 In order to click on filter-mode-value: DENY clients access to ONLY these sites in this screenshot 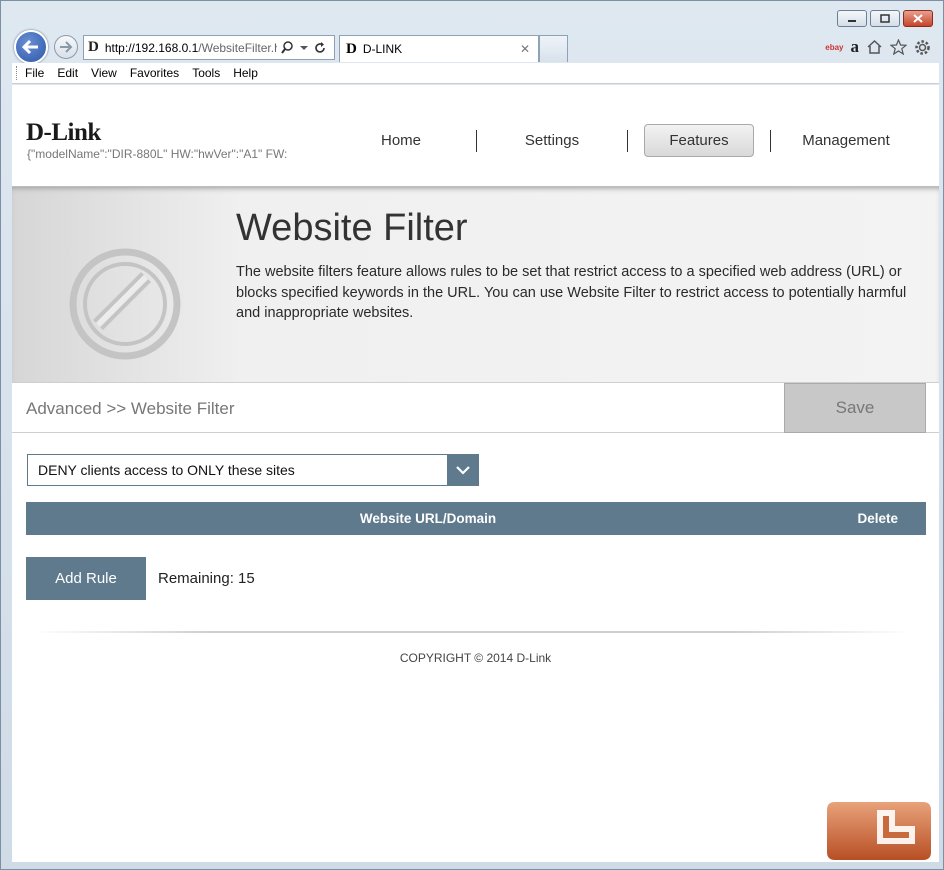, I will do `click(166, 470)`.